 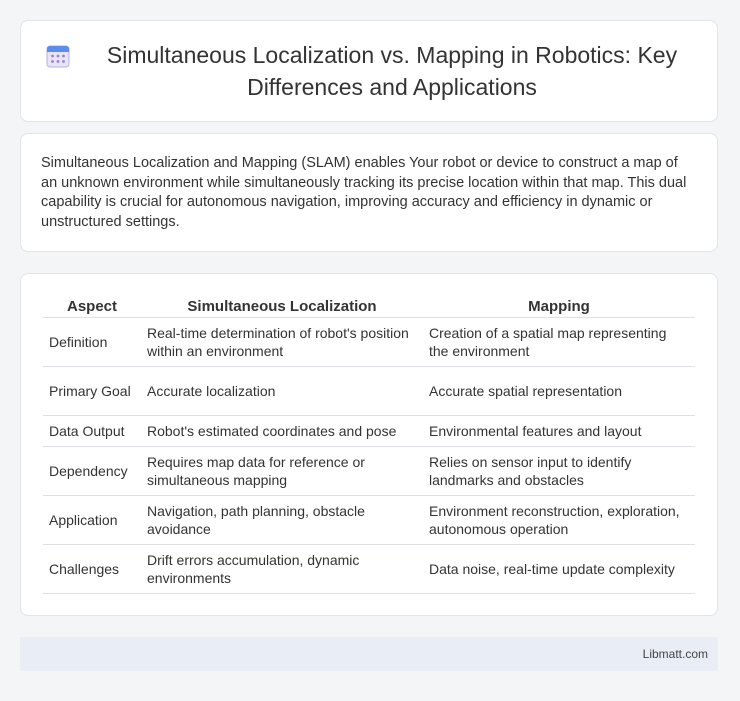 What do you see at coordinates (92, 342) in the screenshot?
I see `row-aspect: Definition` at bounding box center [92, 342].